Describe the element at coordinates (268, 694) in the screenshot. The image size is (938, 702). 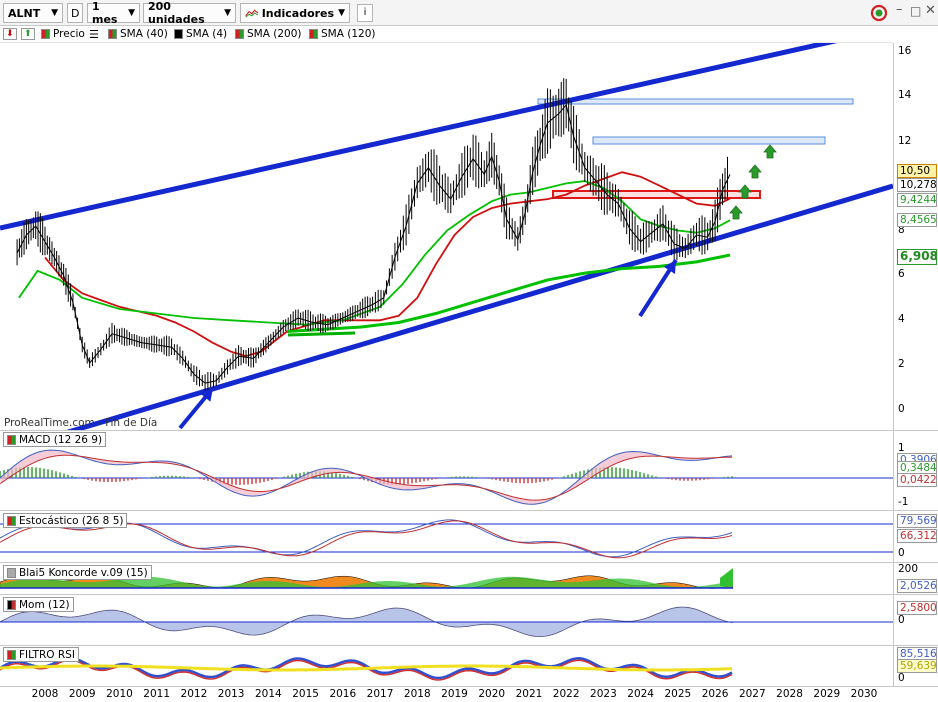
I see `x-tick-label: 2014` at that location.